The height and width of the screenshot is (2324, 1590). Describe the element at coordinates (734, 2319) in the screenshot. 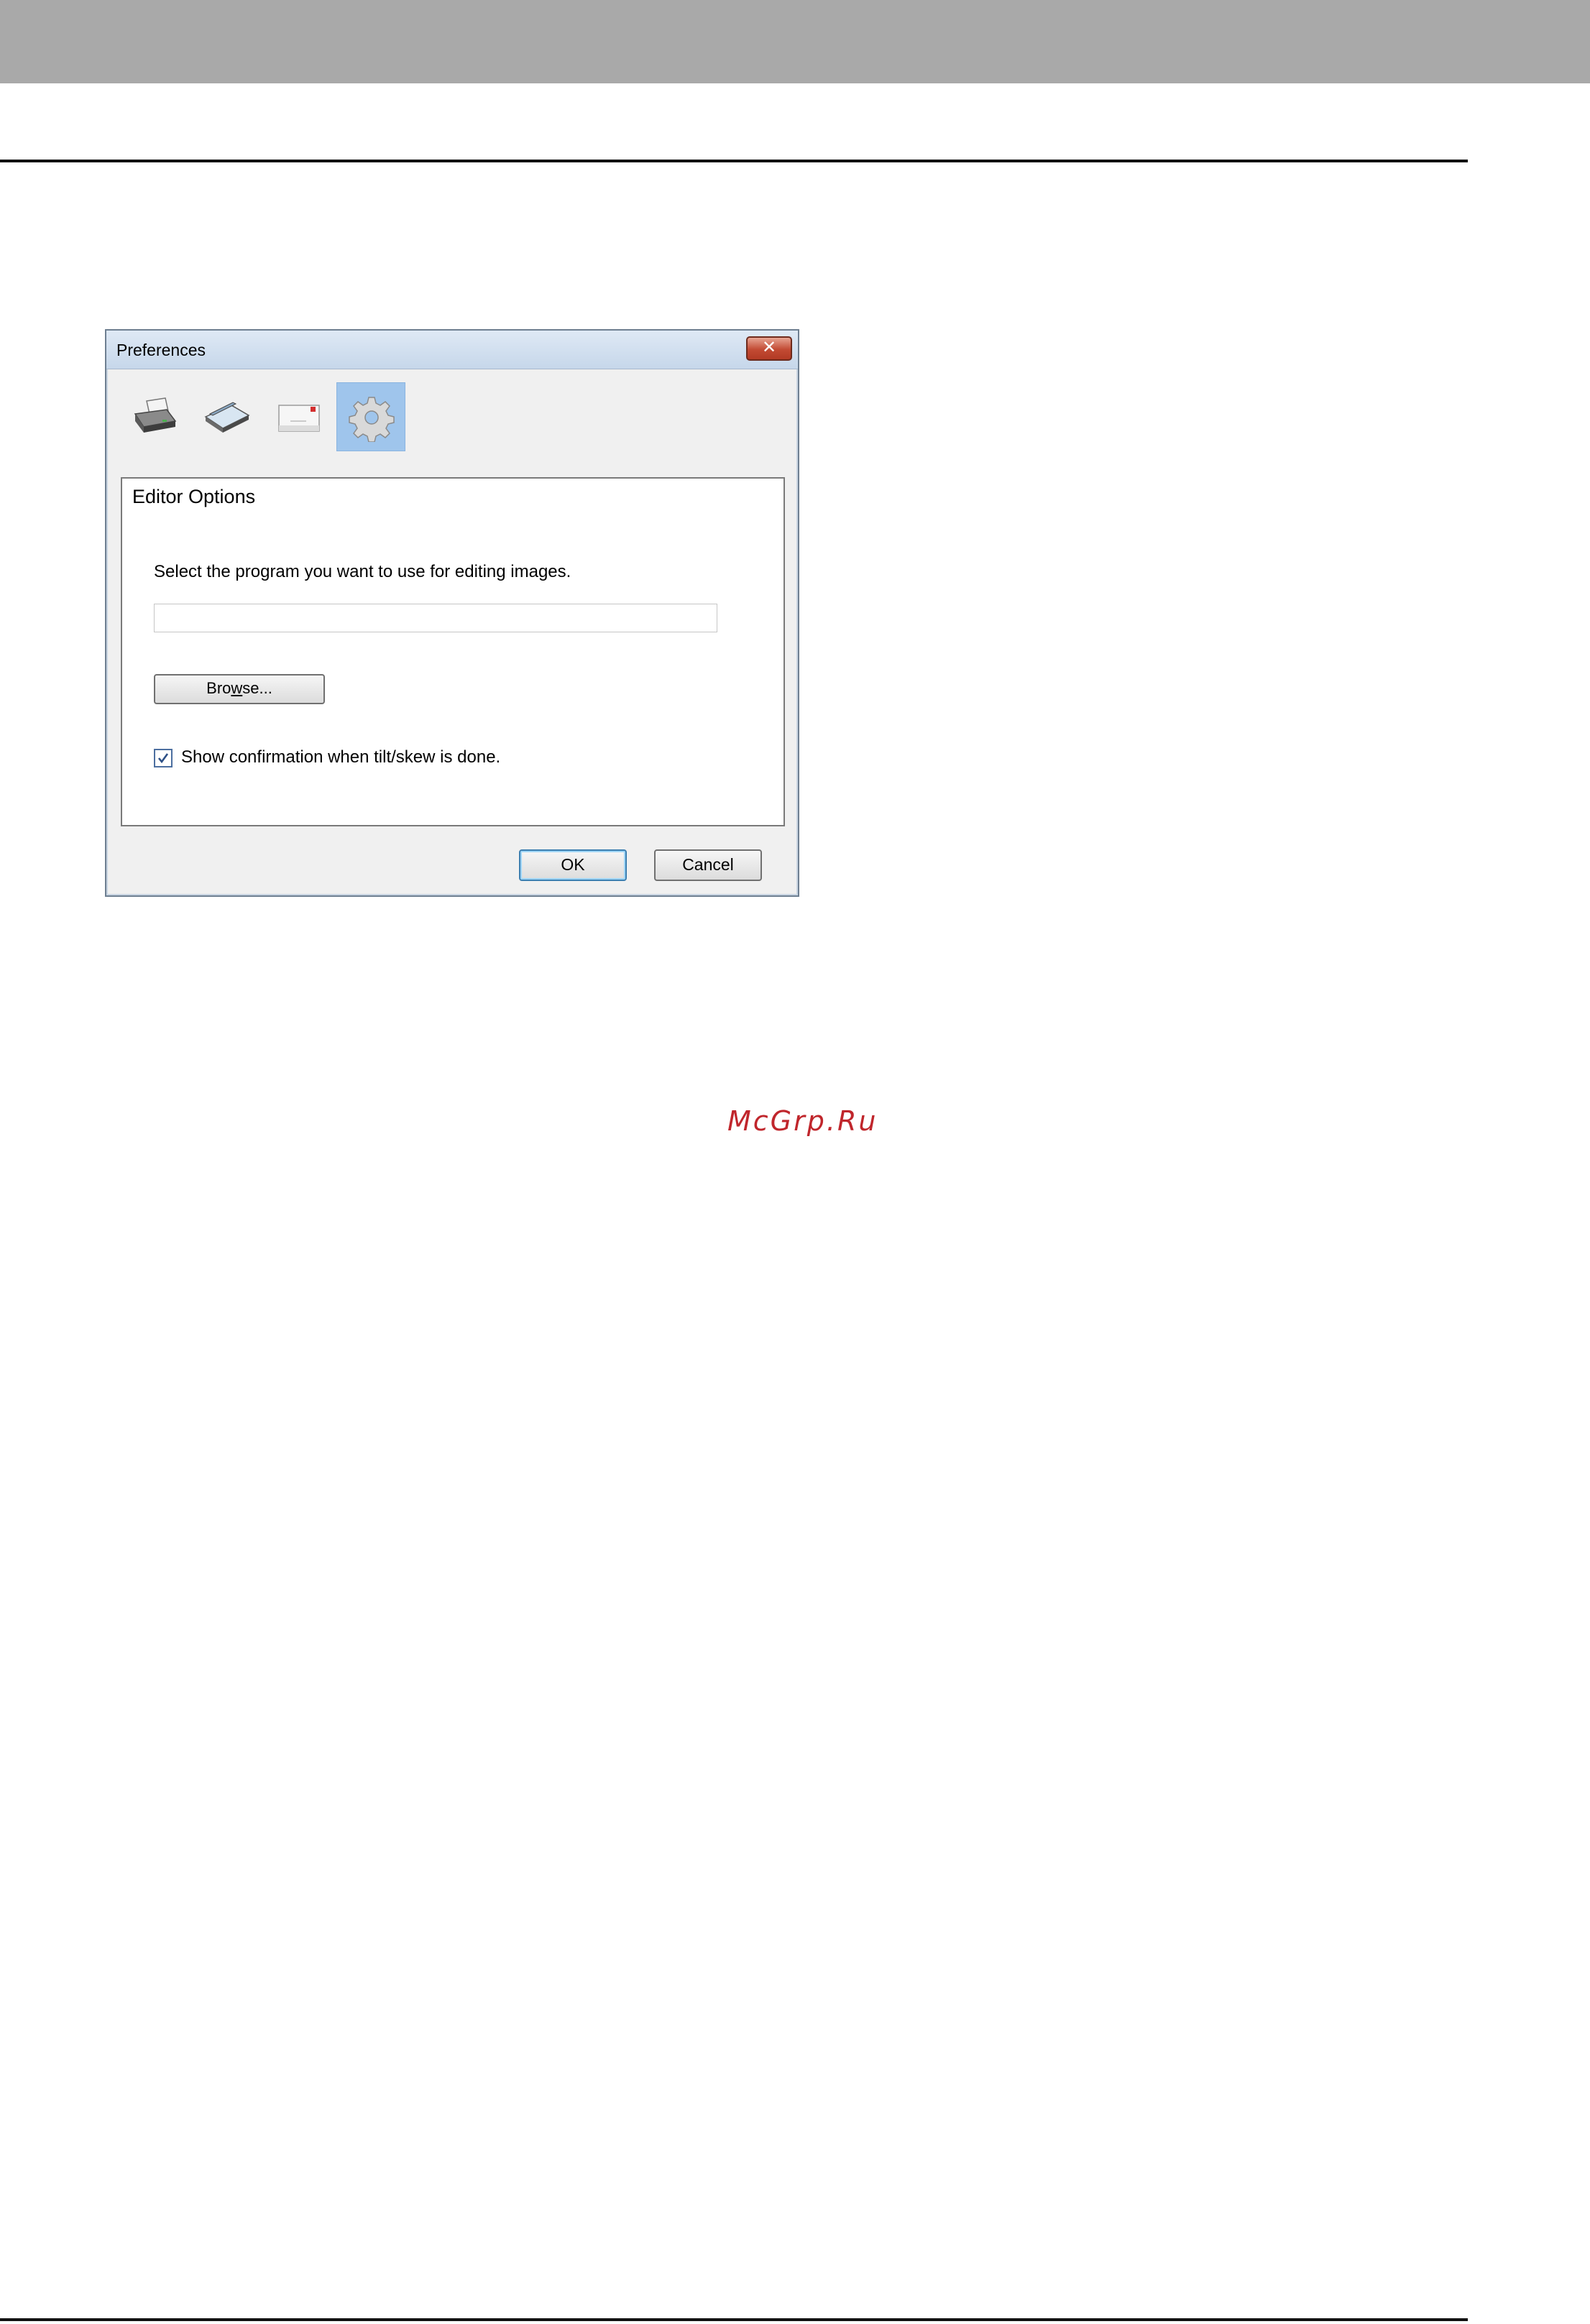

I see `bottom-rule` at that location.